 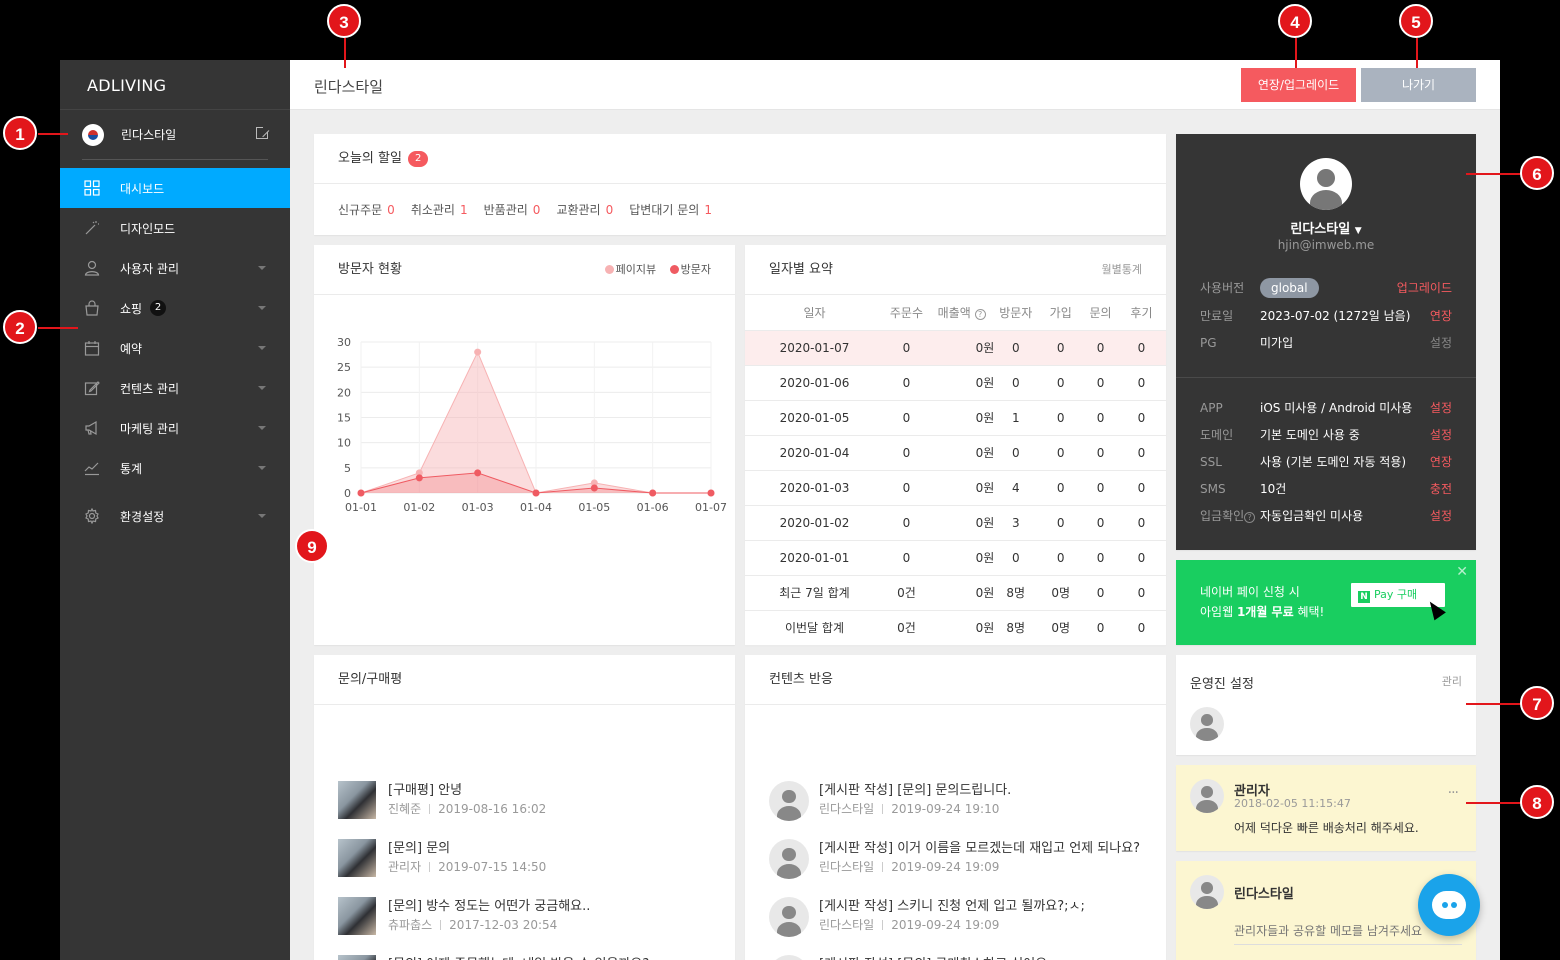 What do you see at coordinates (1453, 793) in the screenshot?
I see `more-options-icon: ···` at bounding box center [1453, 793].